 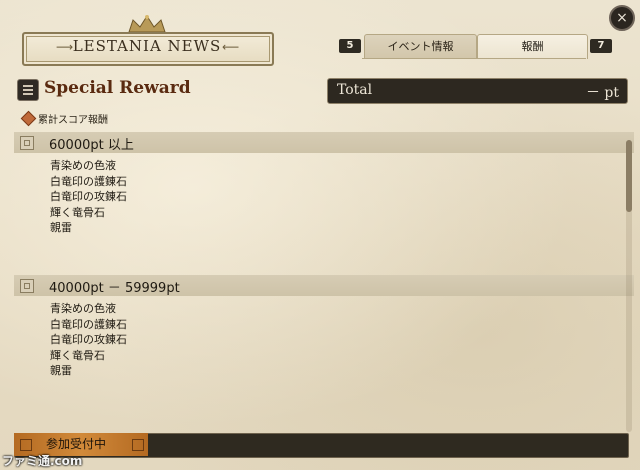 I want to click on close-button: ×, so click(x=622, y=18).